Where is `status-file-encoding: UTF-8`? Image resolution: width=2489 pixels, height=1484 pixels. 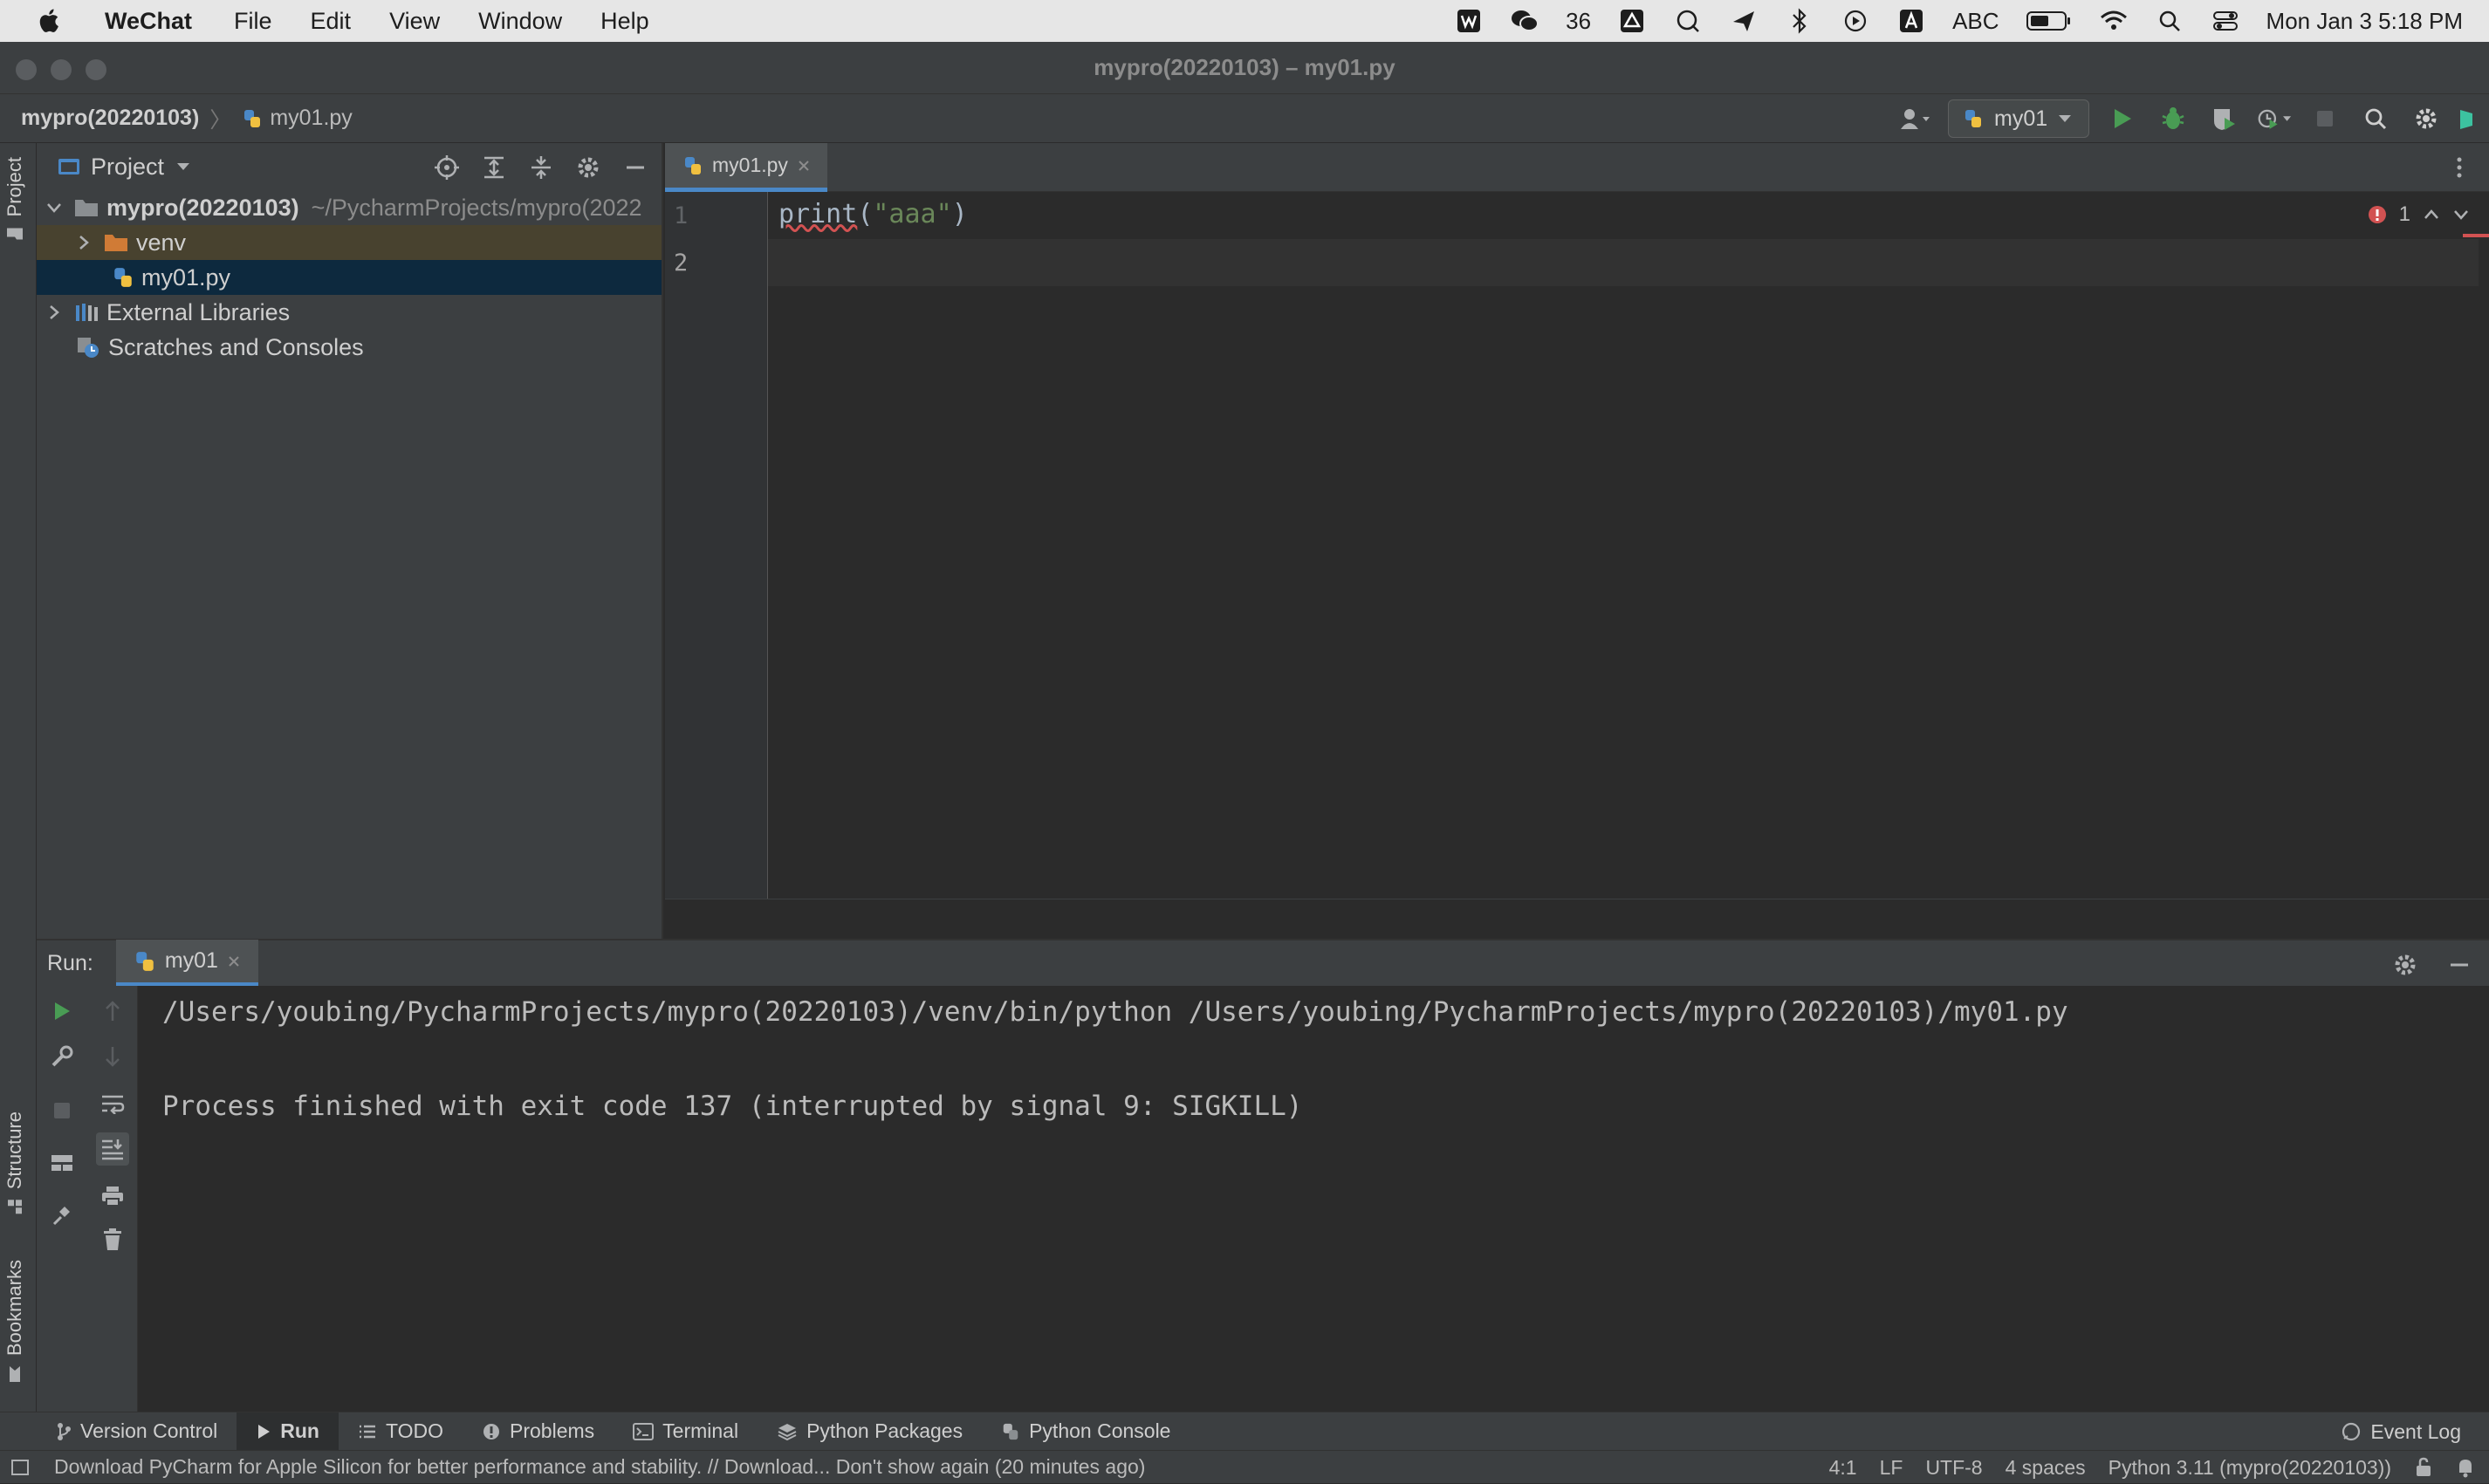
status-file-encoding: UTF-8 is located at coordinates (1953, 1468).